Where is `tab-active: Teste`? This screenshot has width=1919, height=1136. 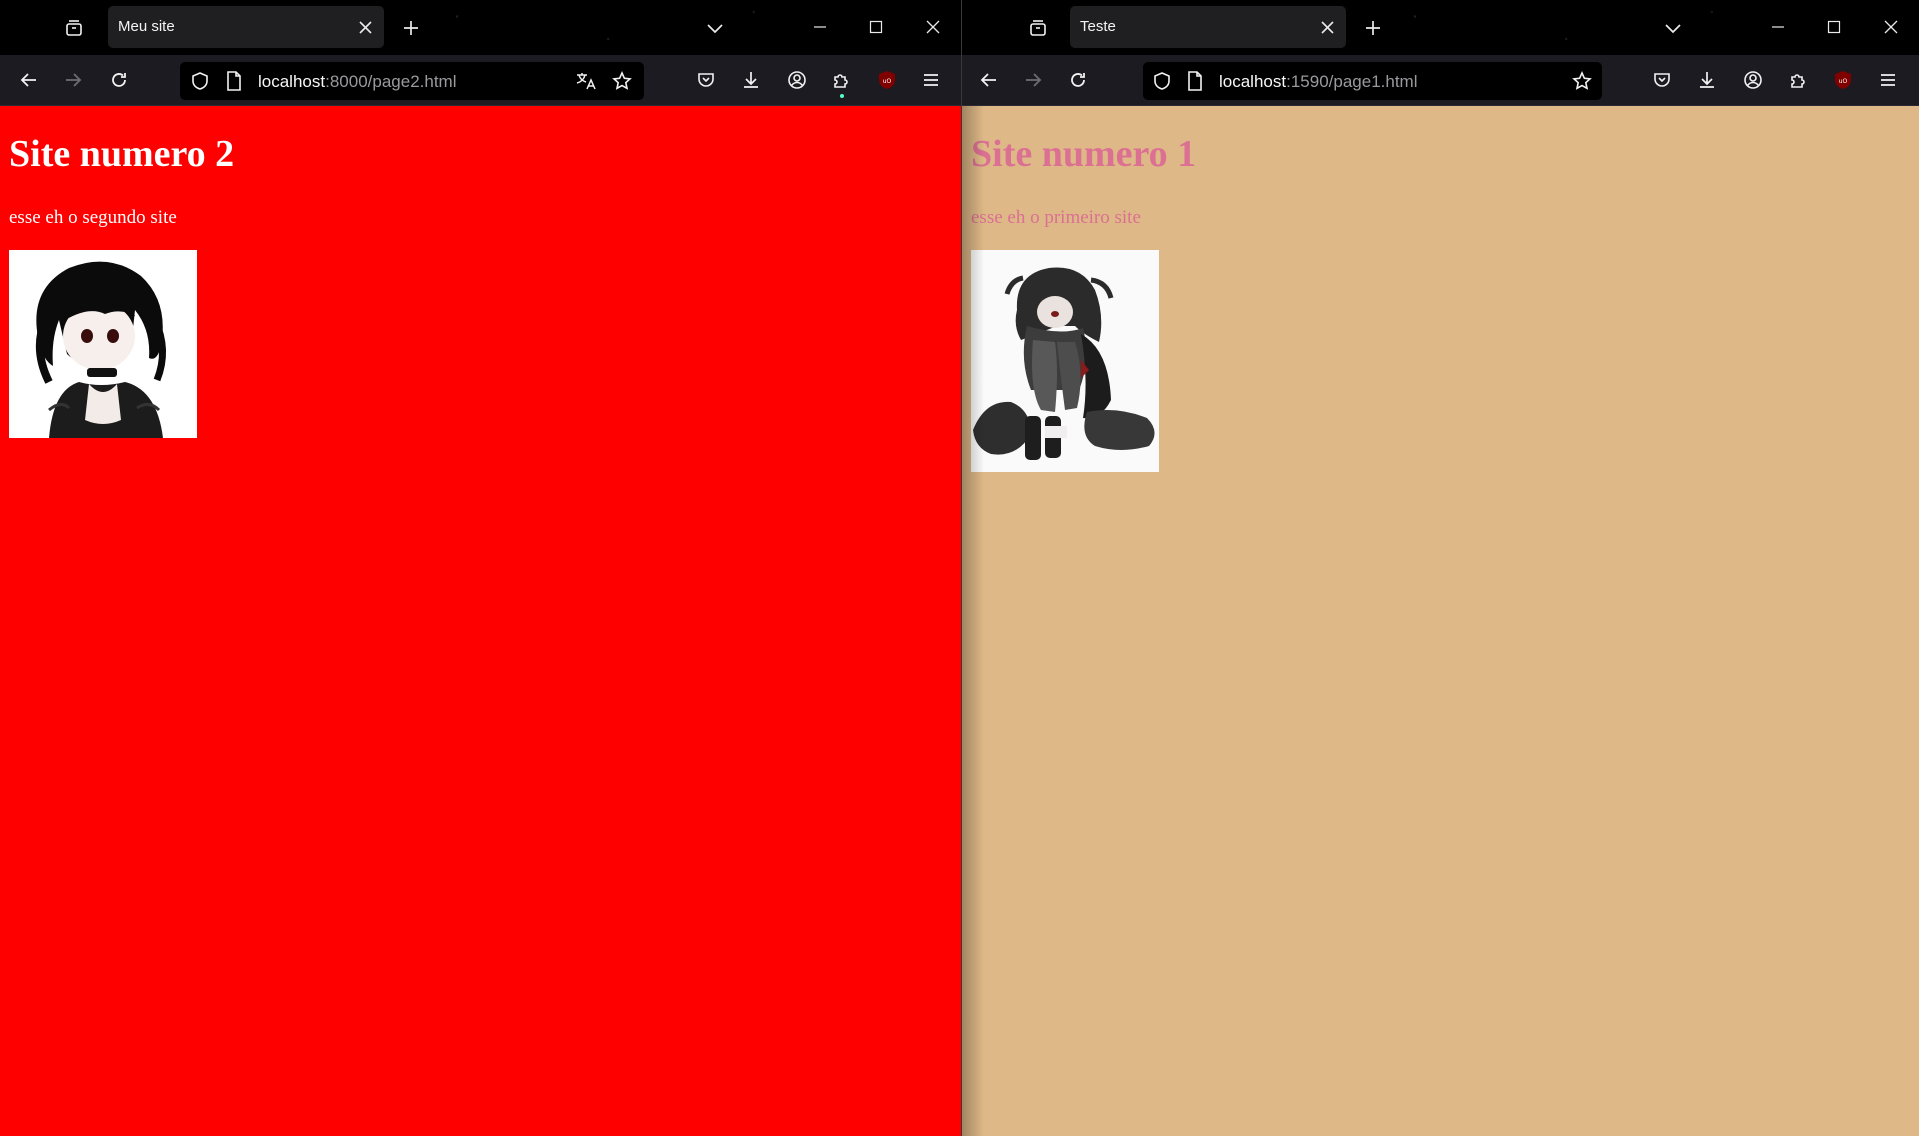 tab-active: Teste is located at coordinates (1208, 27).